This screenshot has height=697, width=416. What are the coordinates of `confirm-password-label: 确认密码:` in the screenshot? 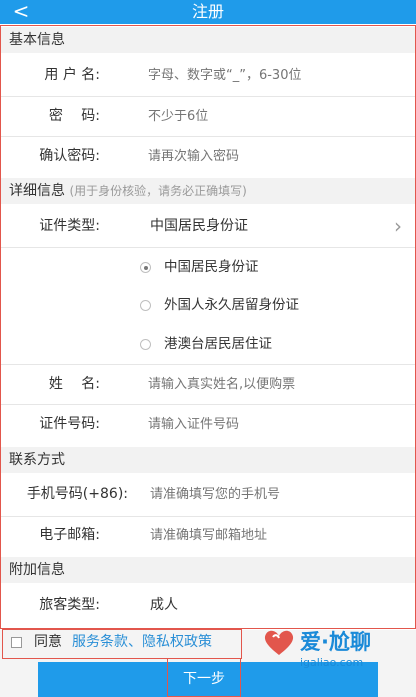 It's located at (69, 156).